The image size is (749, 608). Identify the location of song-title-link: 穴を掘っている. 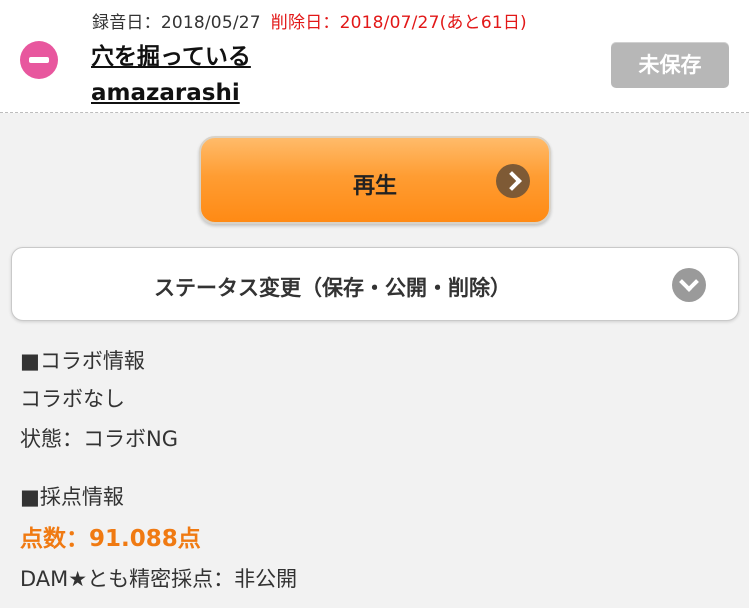
(171, 54).